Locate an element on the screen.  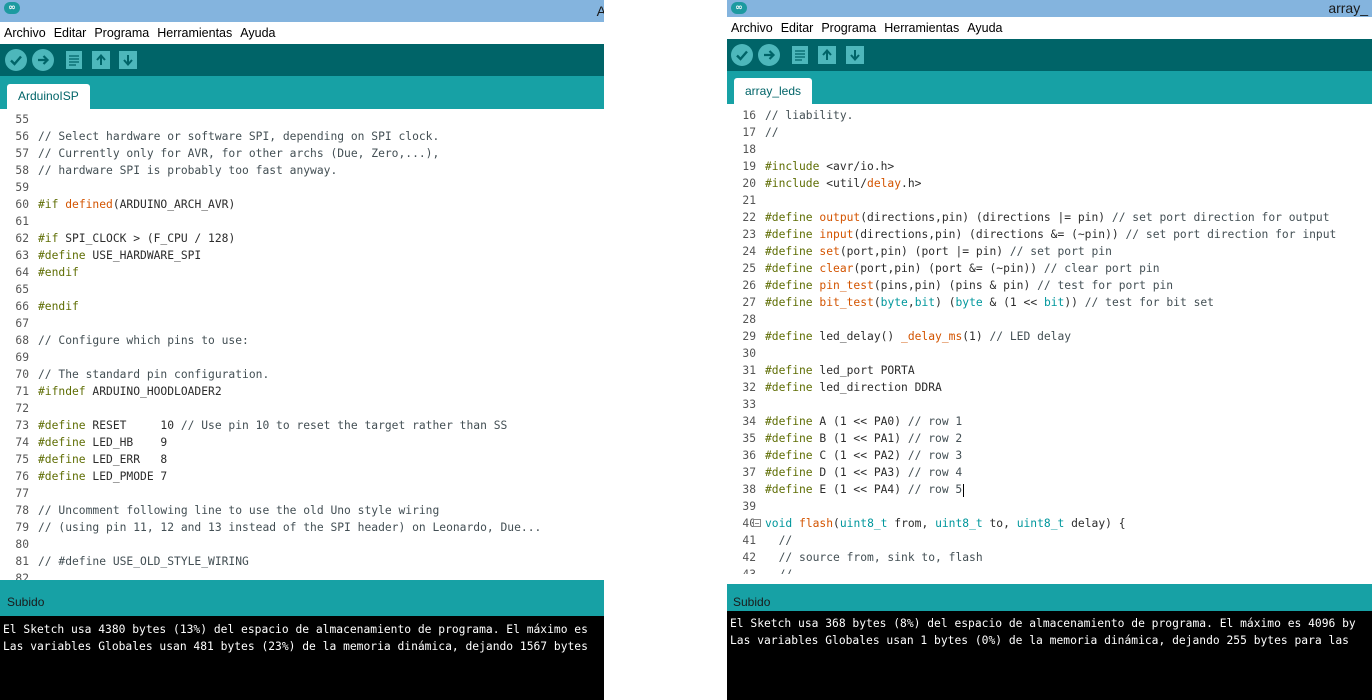
code-line: 21 is located at coordinates (1049, 200).